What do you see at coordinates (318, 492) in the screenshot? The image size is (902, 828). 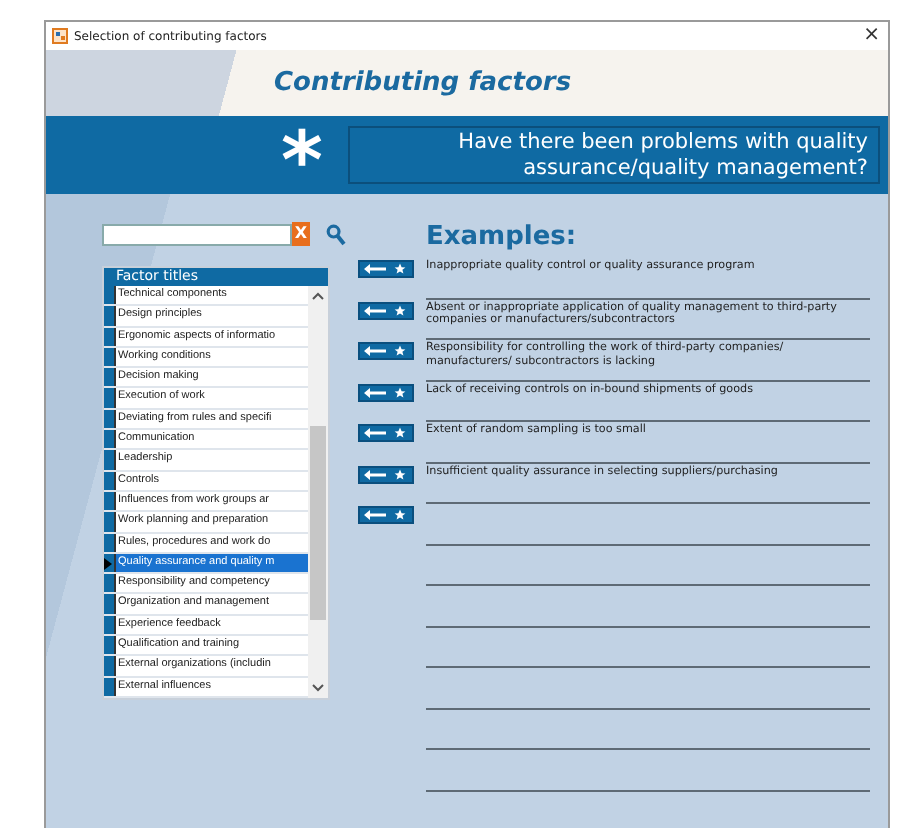 I see `scrollbar` at bounding box center [318, 492].